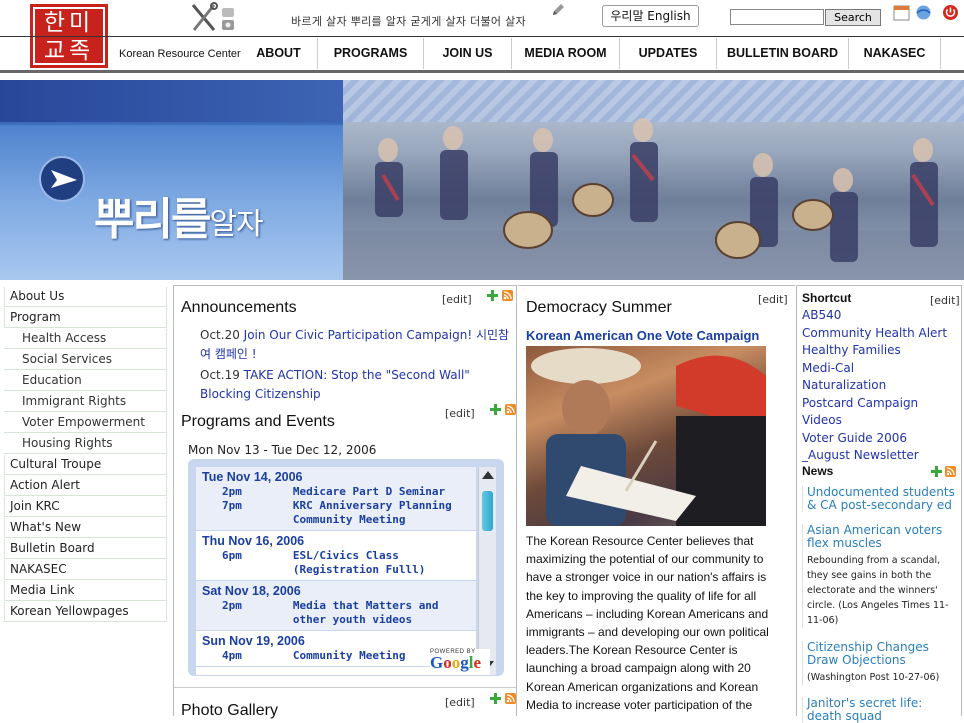  What do you see at coordinates (85, 402) in the screenshot?
I see `sidebar-item-immigrant-rights: Immigrant Rights` at bounding box center [85, 402].